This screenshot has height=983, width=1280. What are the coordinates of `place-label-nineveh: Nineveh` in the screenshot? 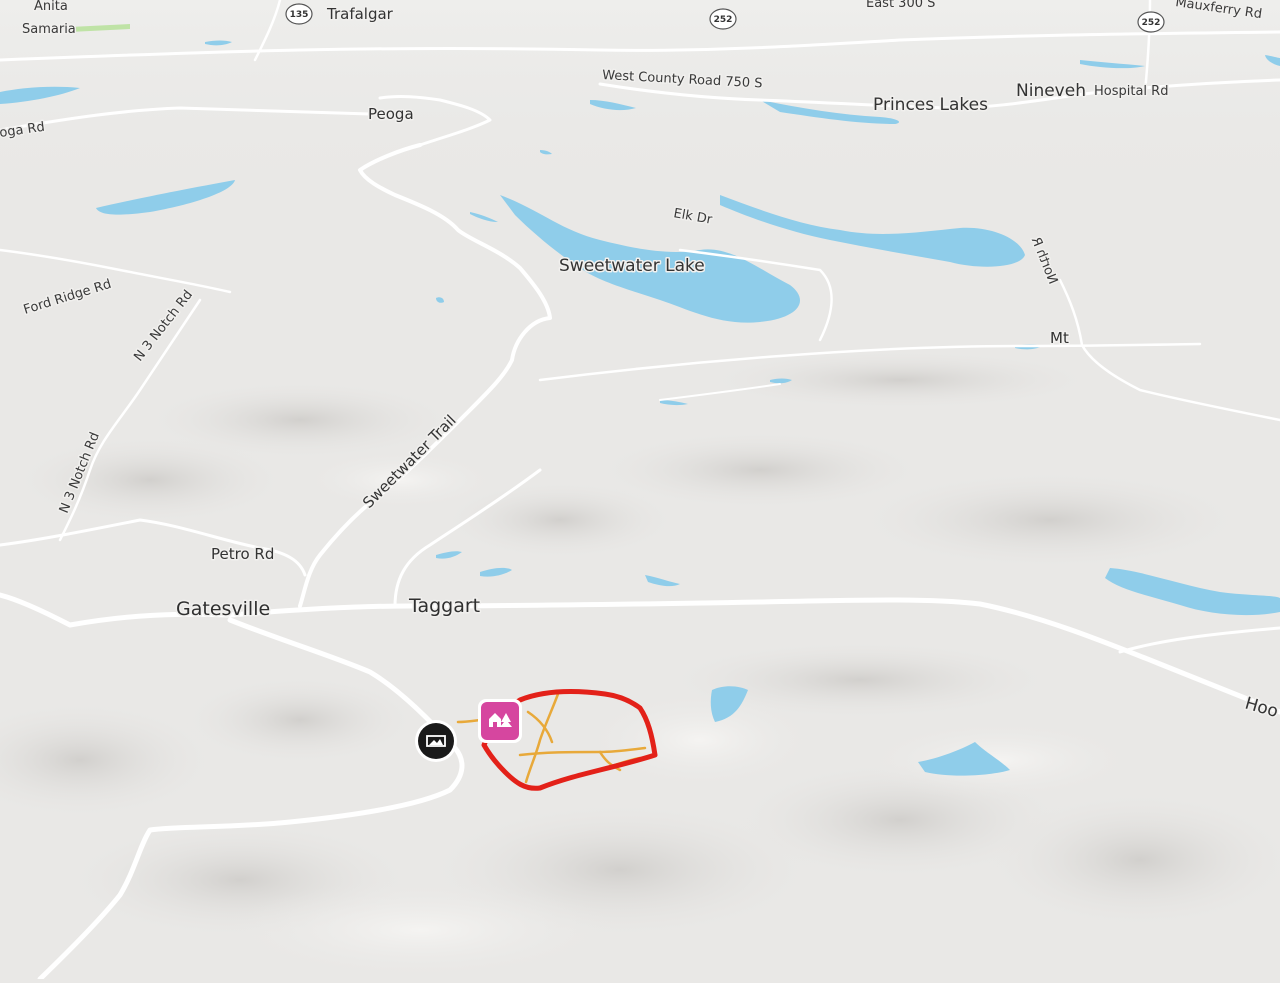 It's located at (1051, 91).